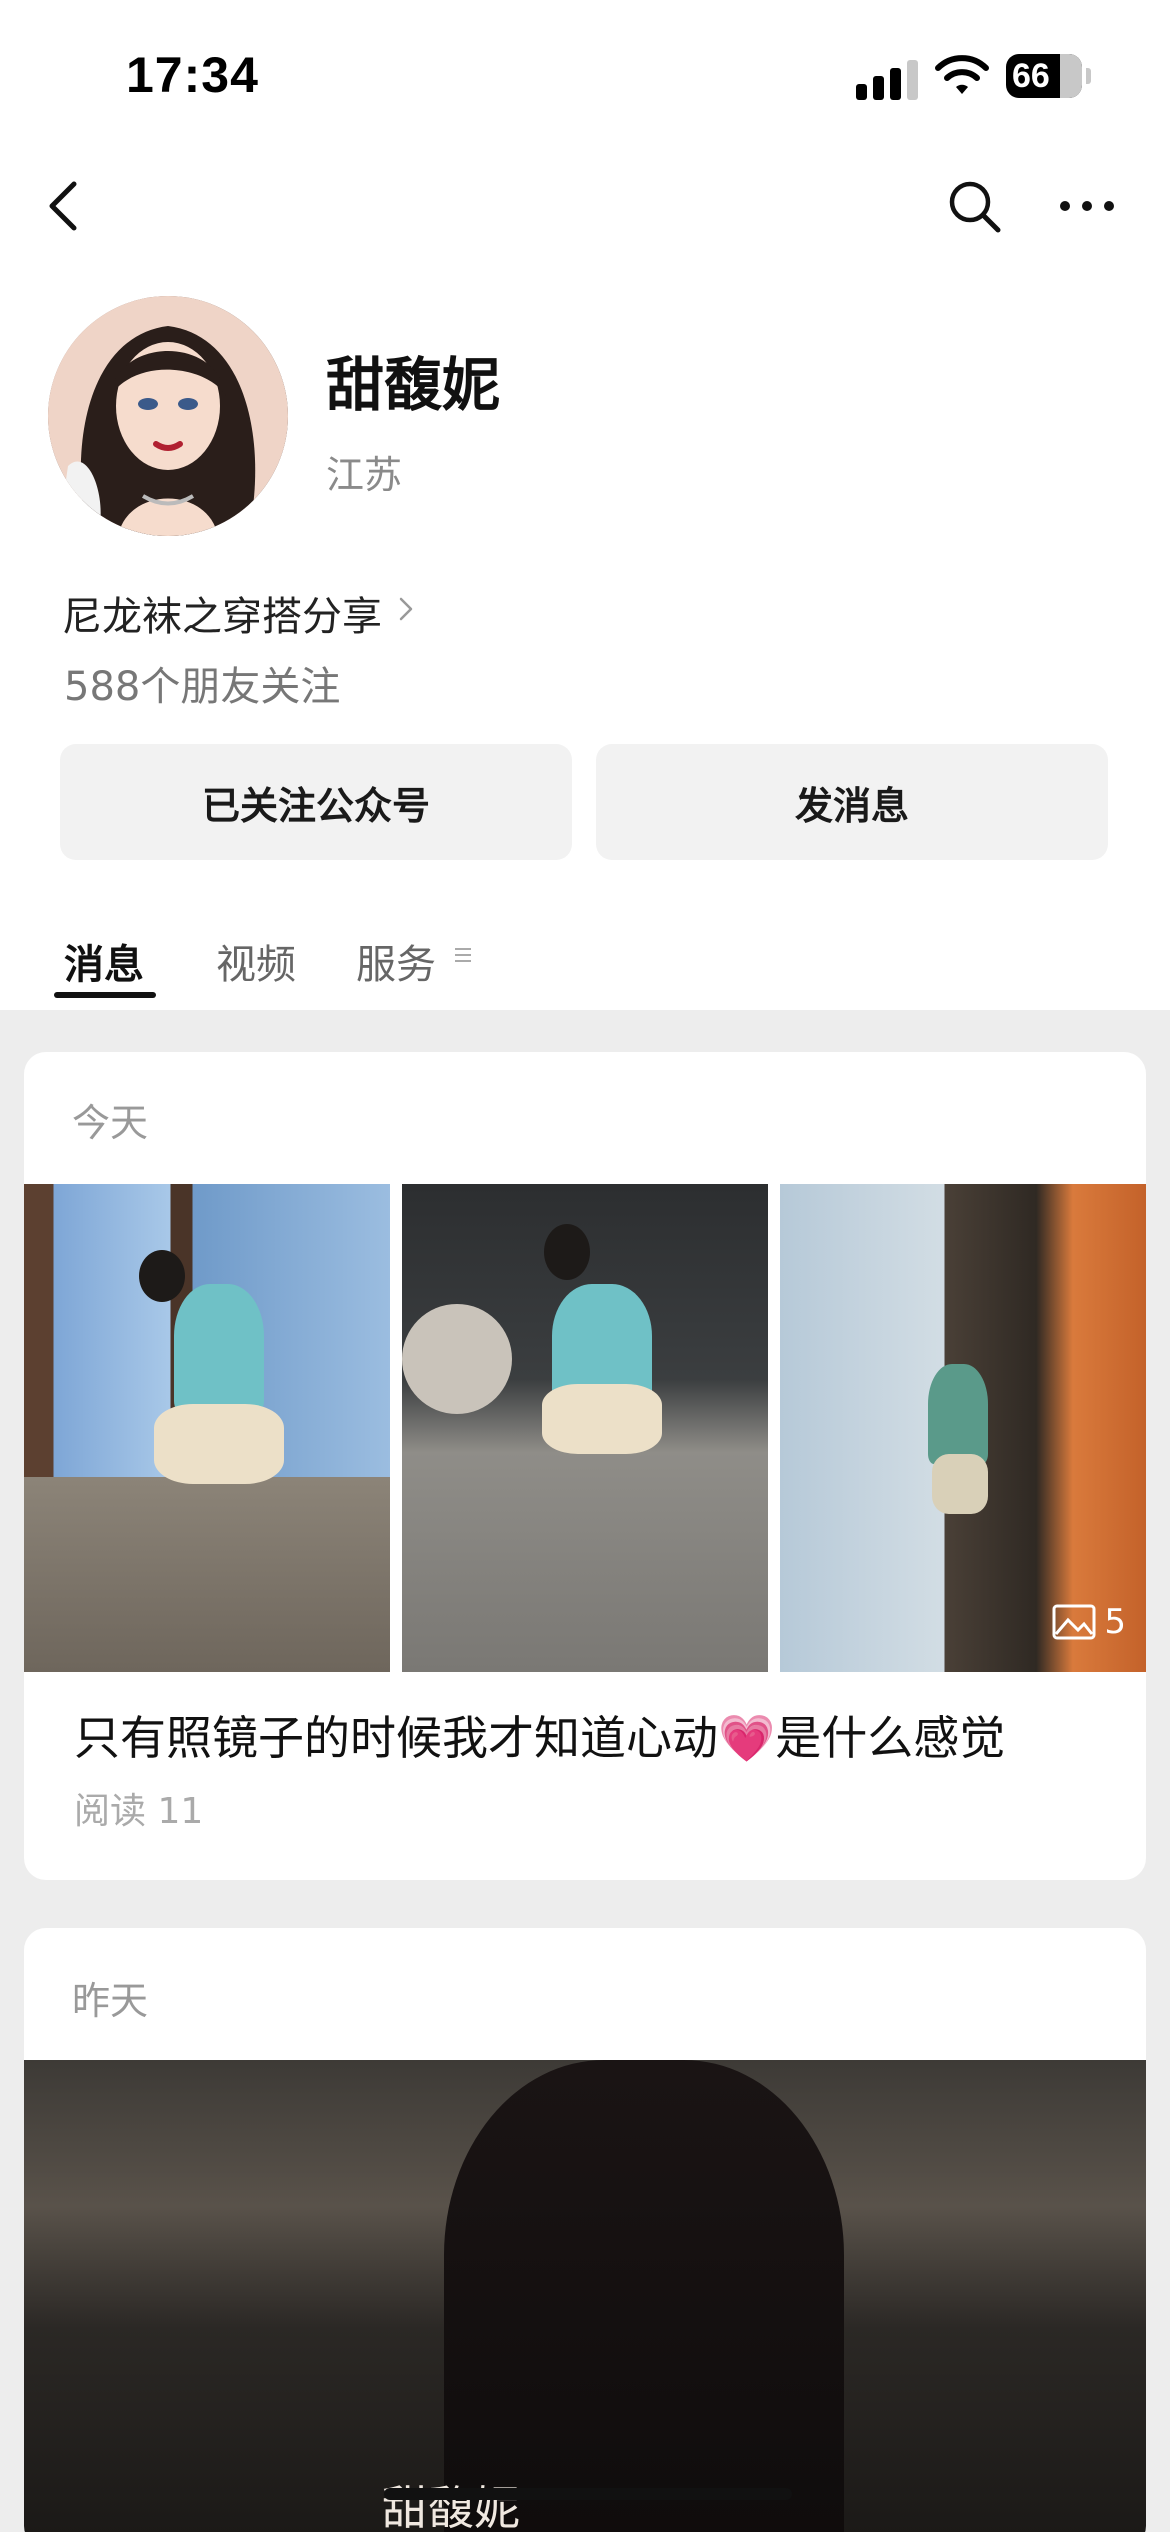  What do you see at coordinates (1087, 206) in the screenshot?
I see `more-dots-icon` at bounding box center [1087, 206].